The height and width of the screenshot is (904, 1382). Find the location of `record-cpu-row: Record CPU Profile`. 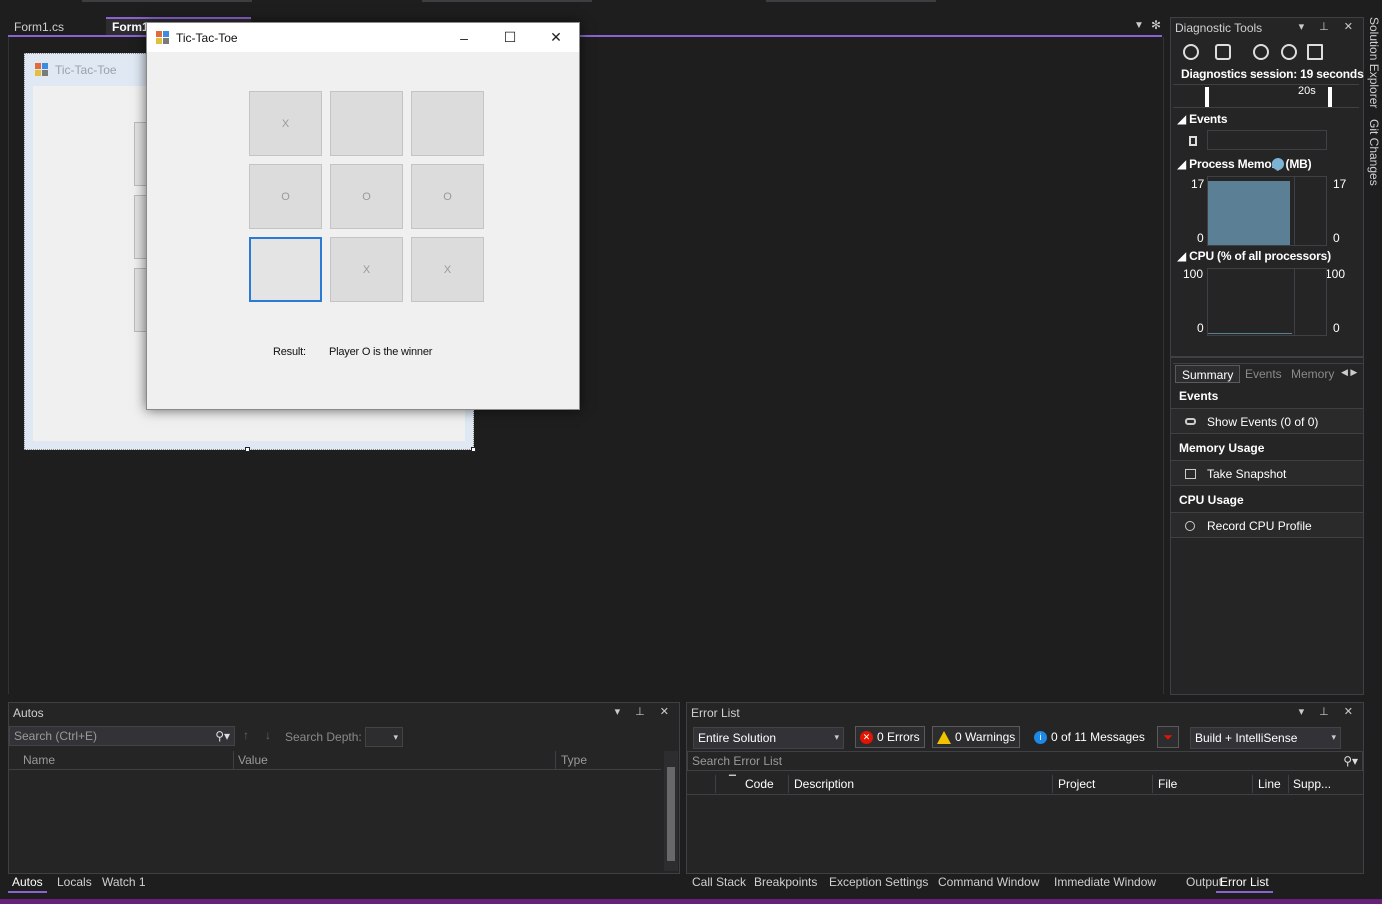

record-cpu-row: Record CPU Profile is located at coordinates (1267, 525).